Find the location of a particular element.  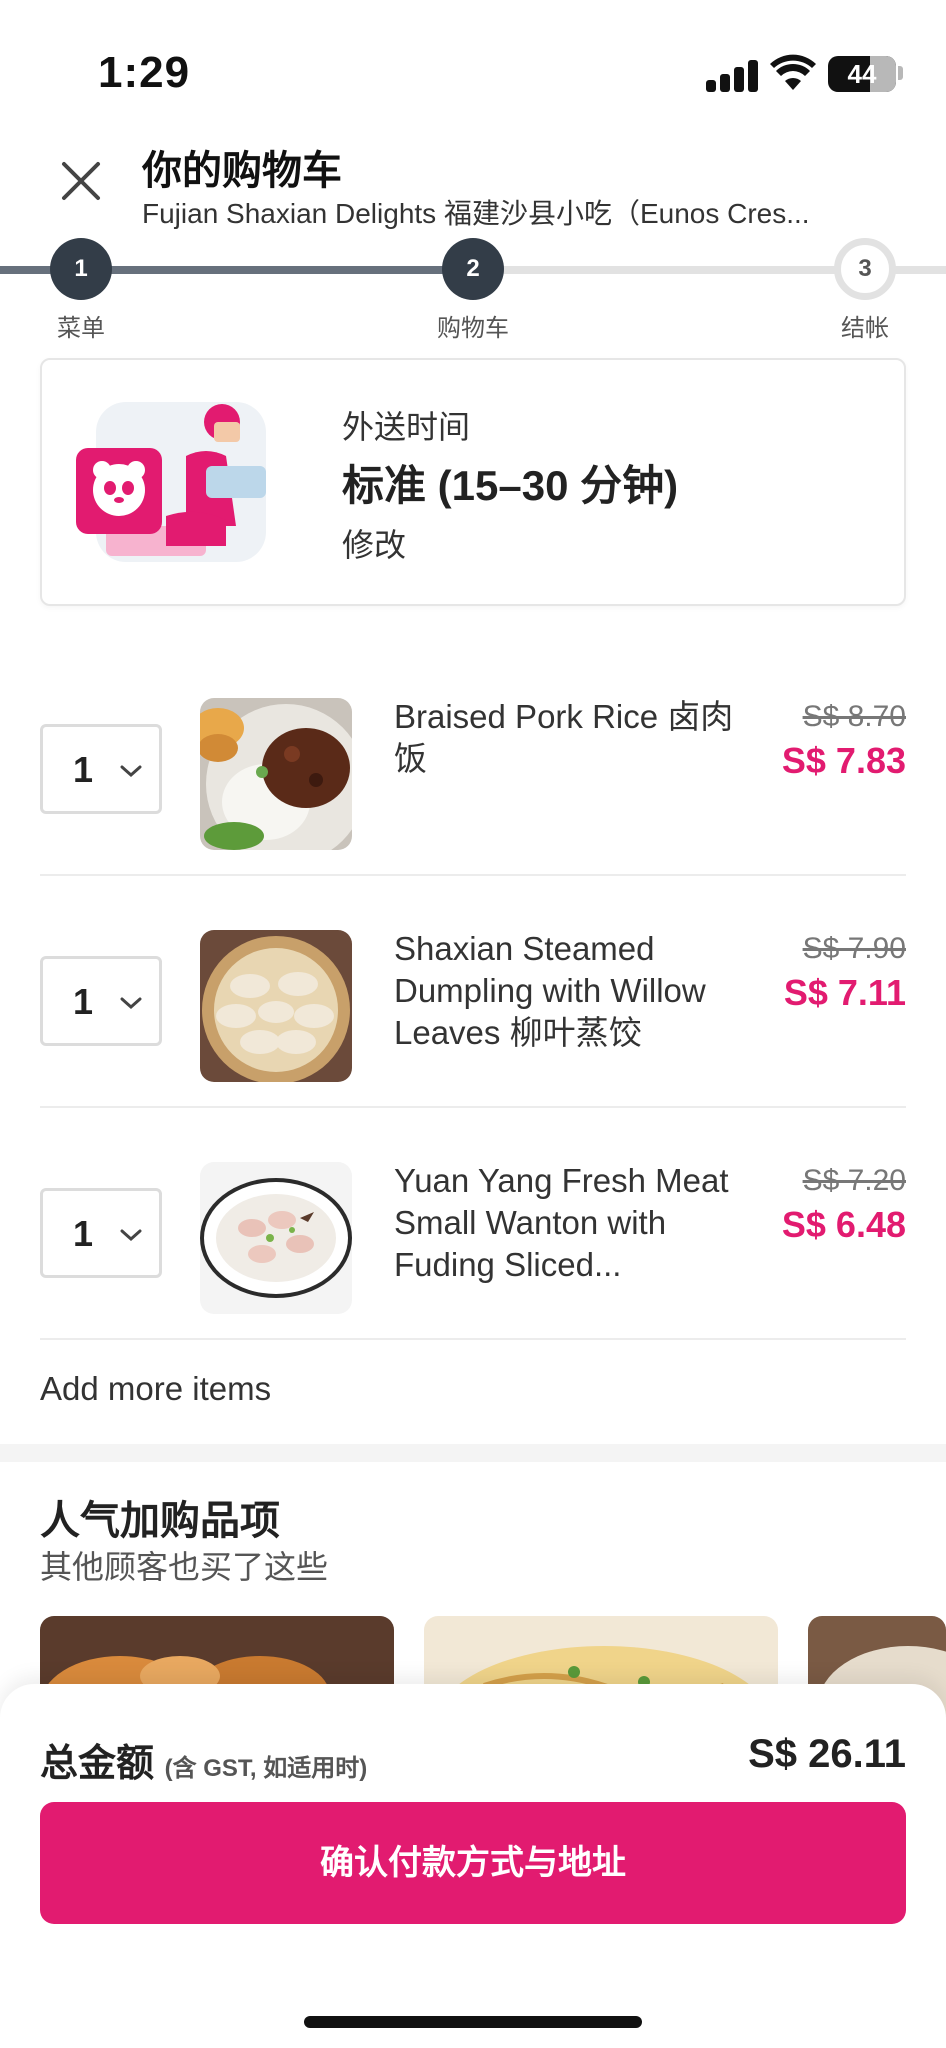

delivery-rider-illustration is located at coordinates (171, 482).